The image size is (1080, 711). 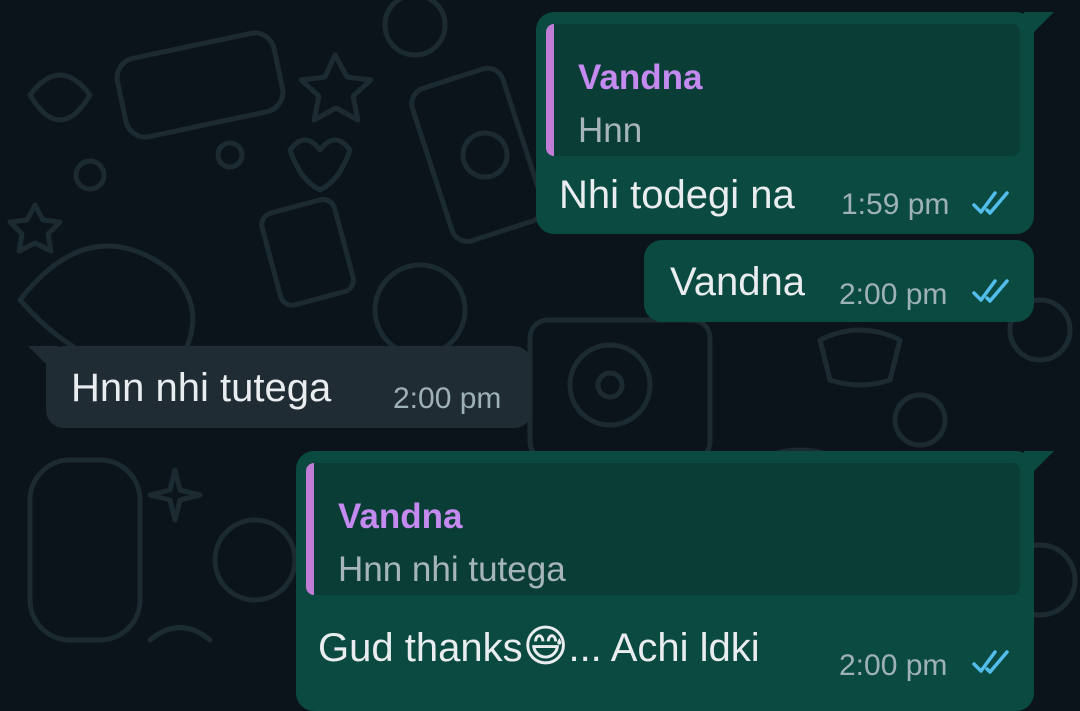 I want to click on outgoing-message-bubble: Vandna 2:00 pm, so click(x=839, y=281).